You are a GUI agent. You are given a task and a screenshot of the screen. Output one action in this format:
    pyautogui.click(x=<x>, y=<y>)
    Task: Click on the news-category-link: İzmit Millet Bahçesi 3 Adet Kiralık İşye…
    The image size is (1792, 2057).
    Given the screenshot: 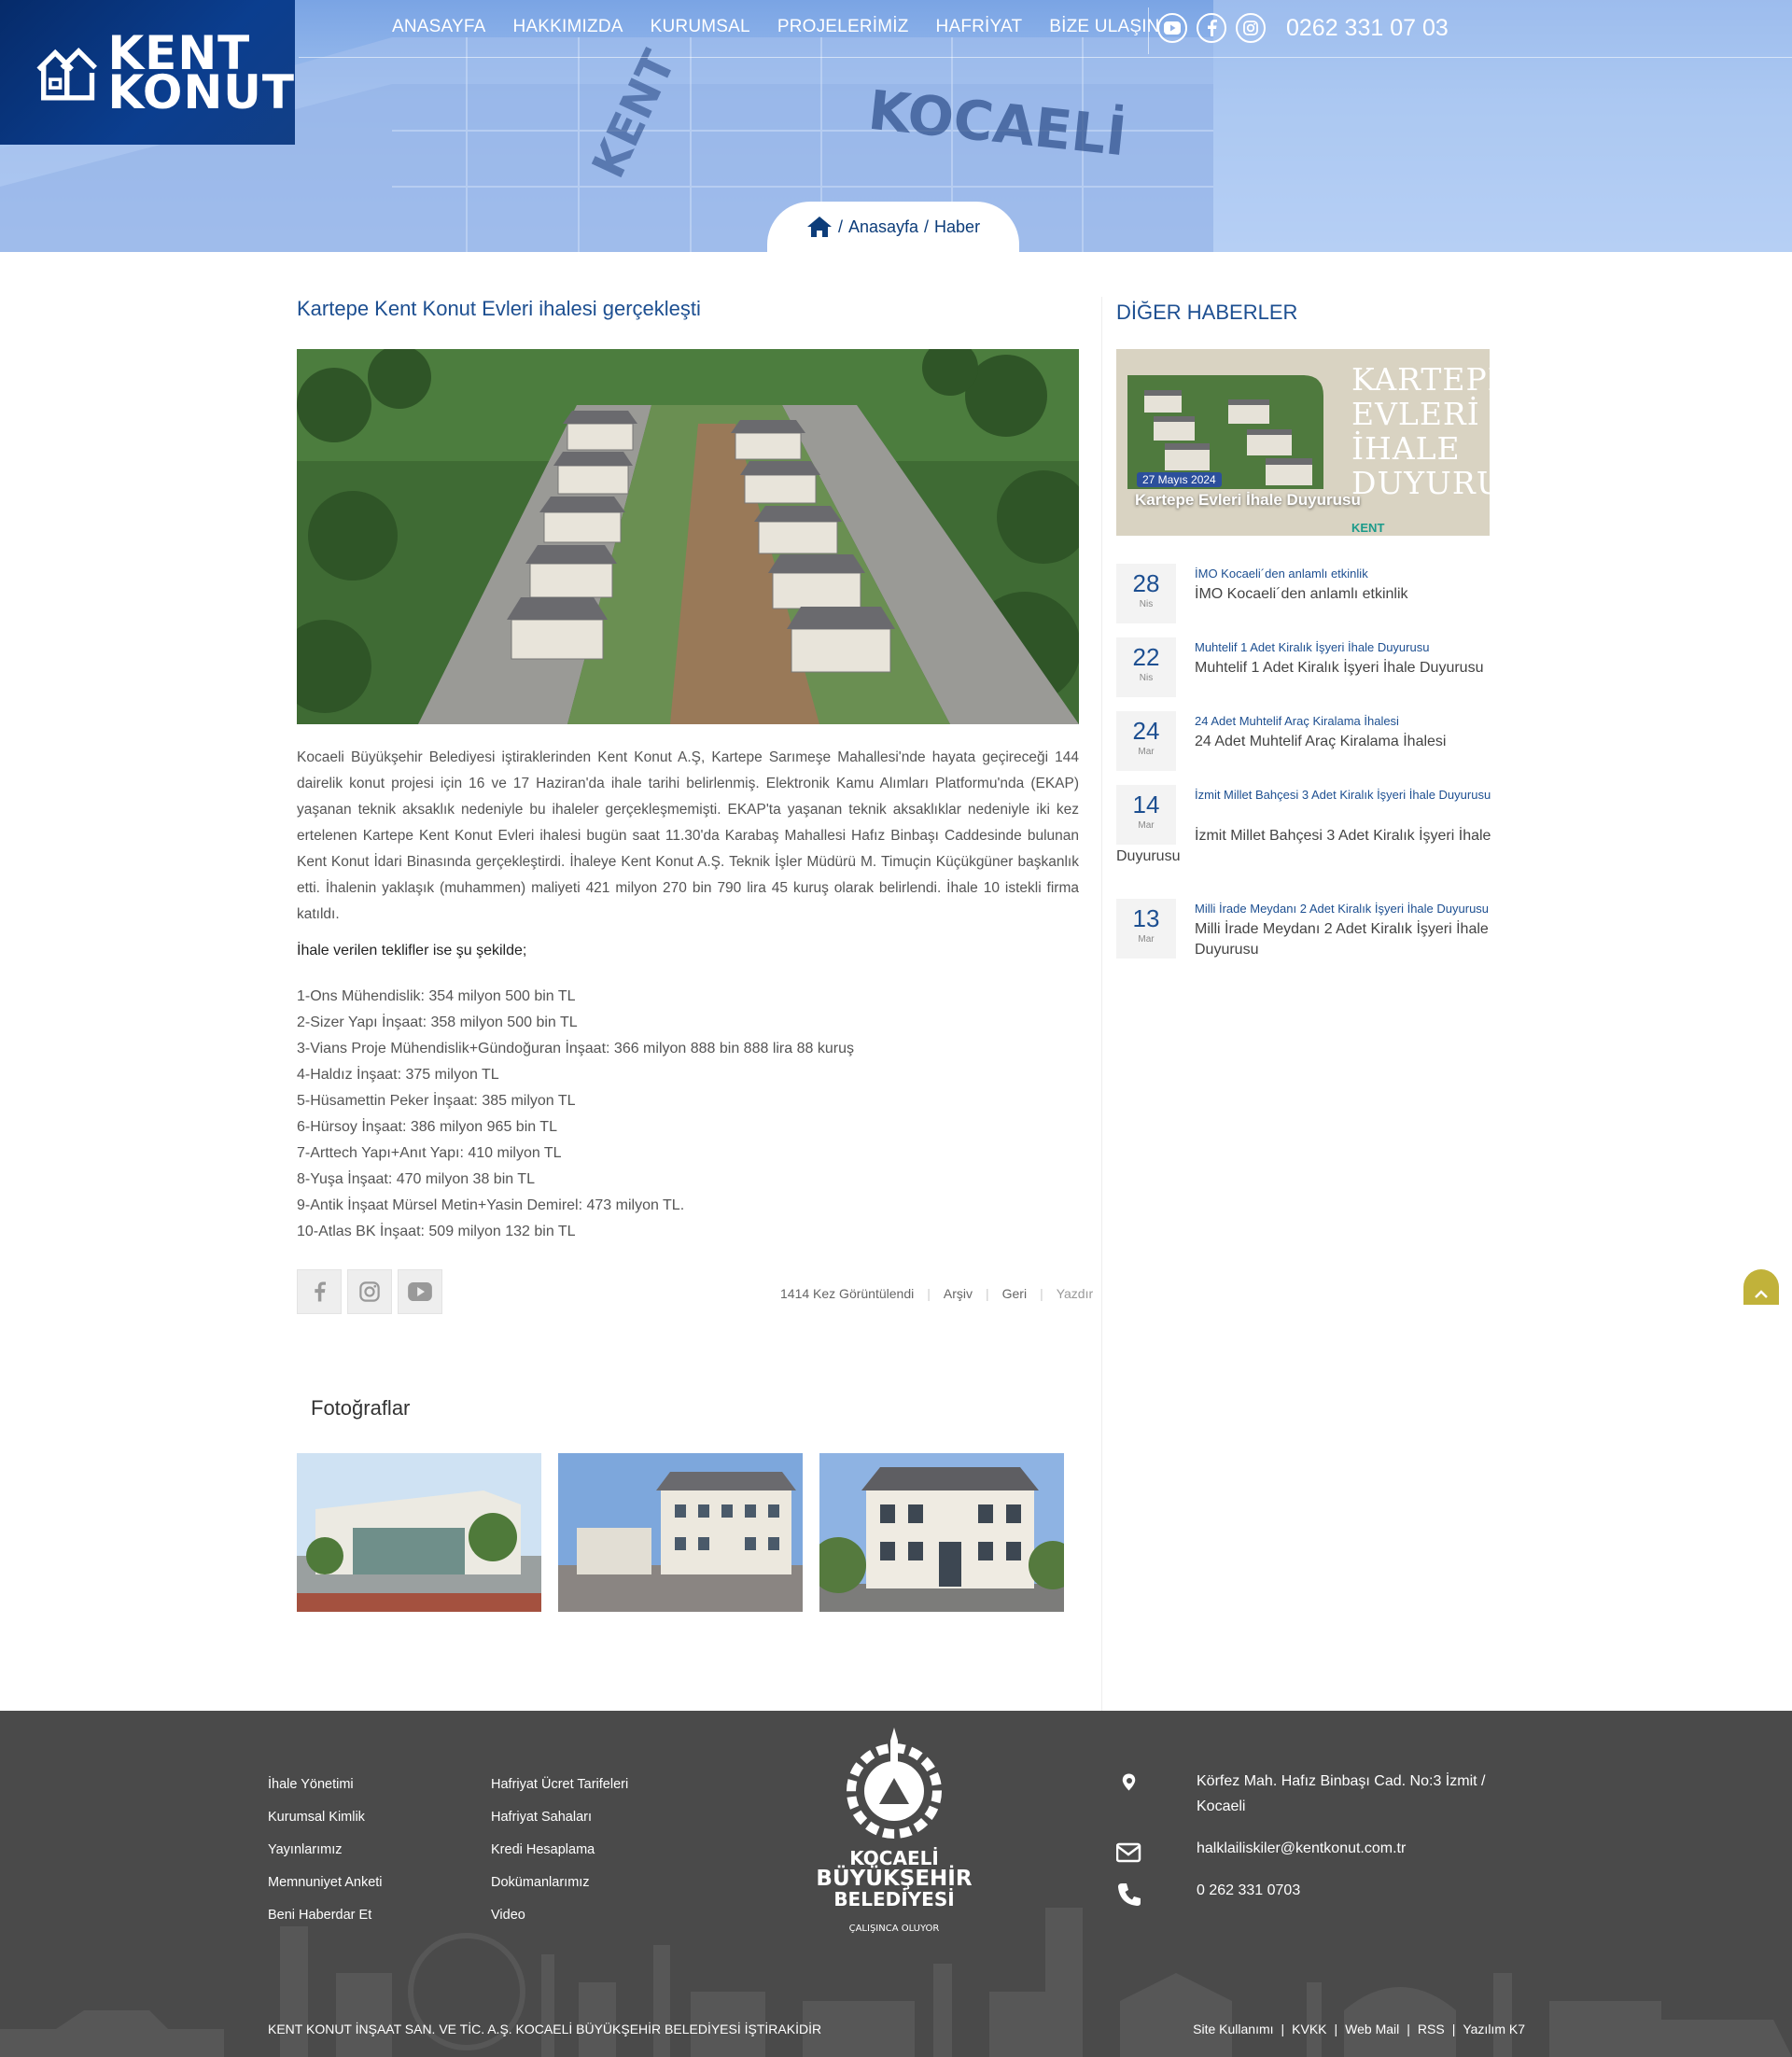 What is the action you would take?
    pyautogui.click(x=1351, y=795)
    